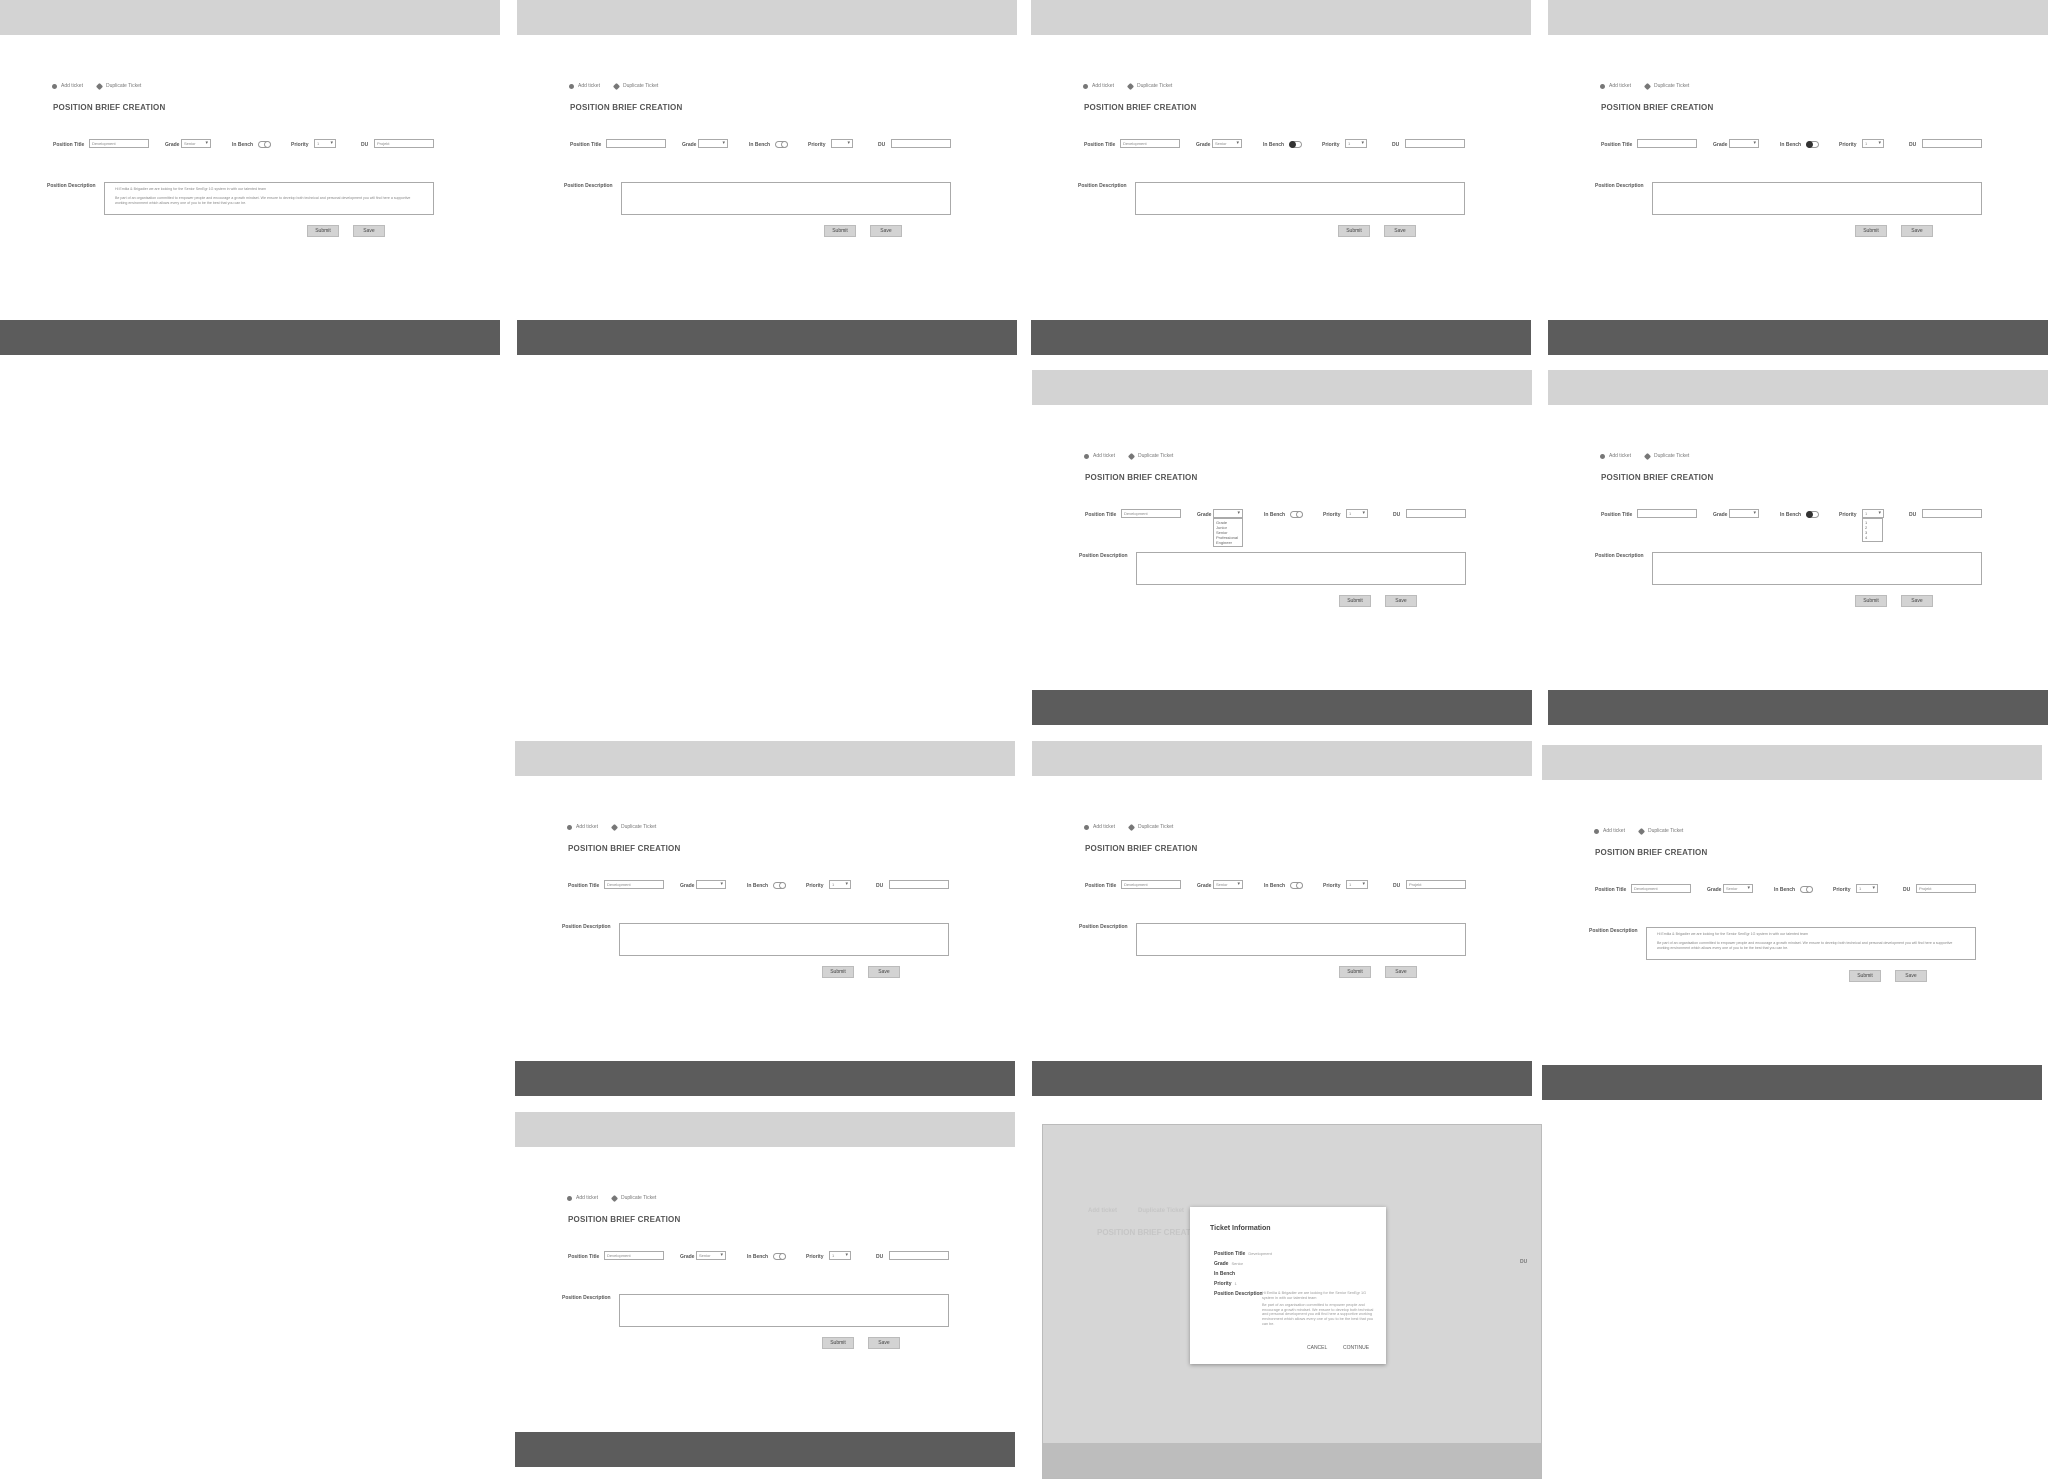  What do you see at coordinates (1228, 542) in the screenshot?
I see `grade-option: Engineer` at bounding box center [1228, 542].